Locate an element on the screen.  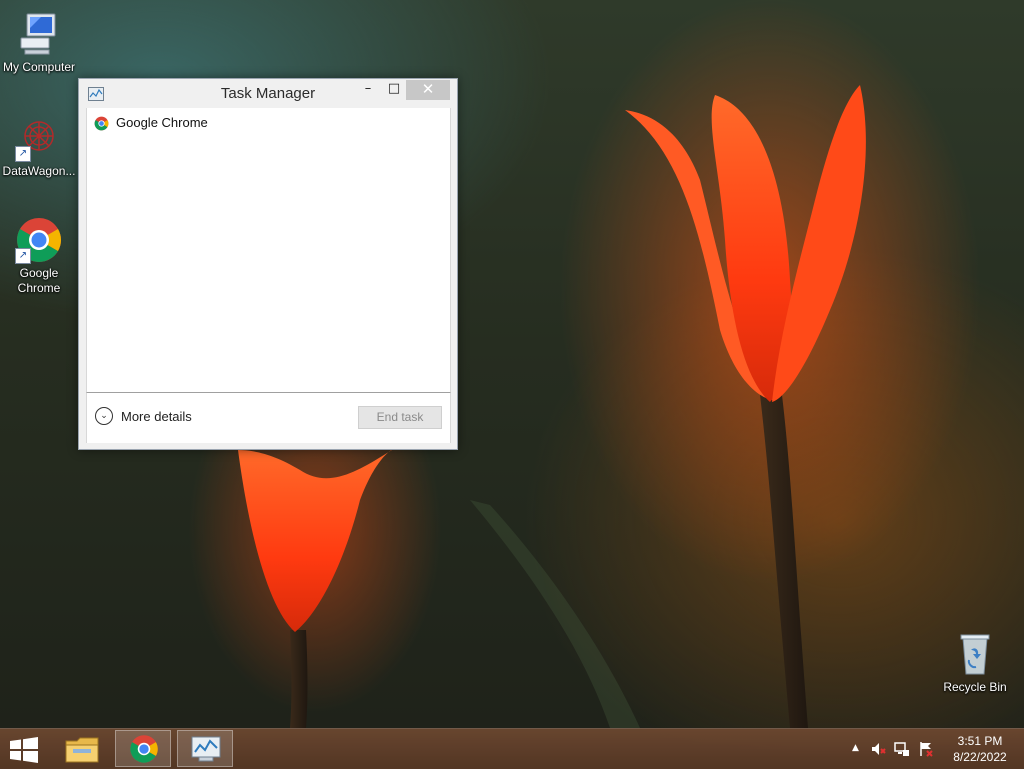
datawagon-icon: ↗ is located at coordinates (39, 138).